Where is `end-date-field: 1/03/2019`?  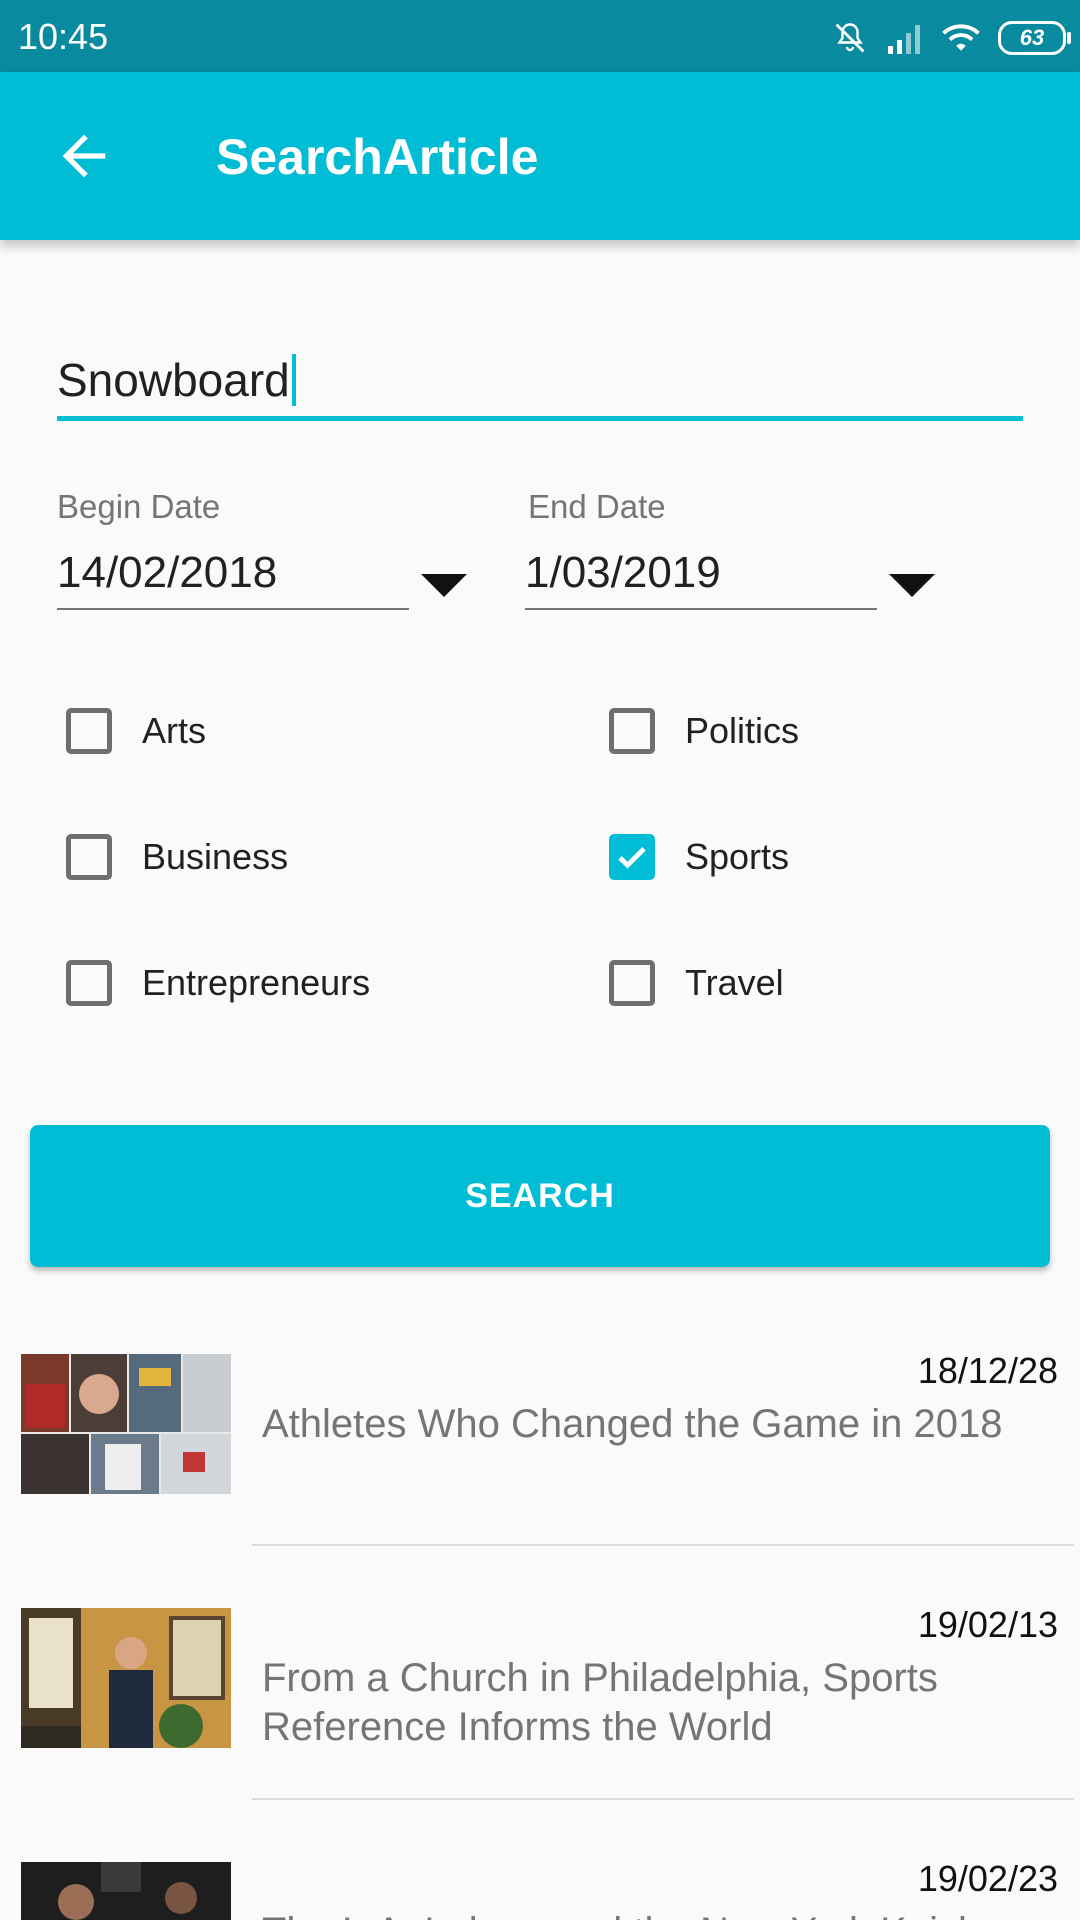 end-date-field: 1/03/2019 is located at coordinates (701, 579).